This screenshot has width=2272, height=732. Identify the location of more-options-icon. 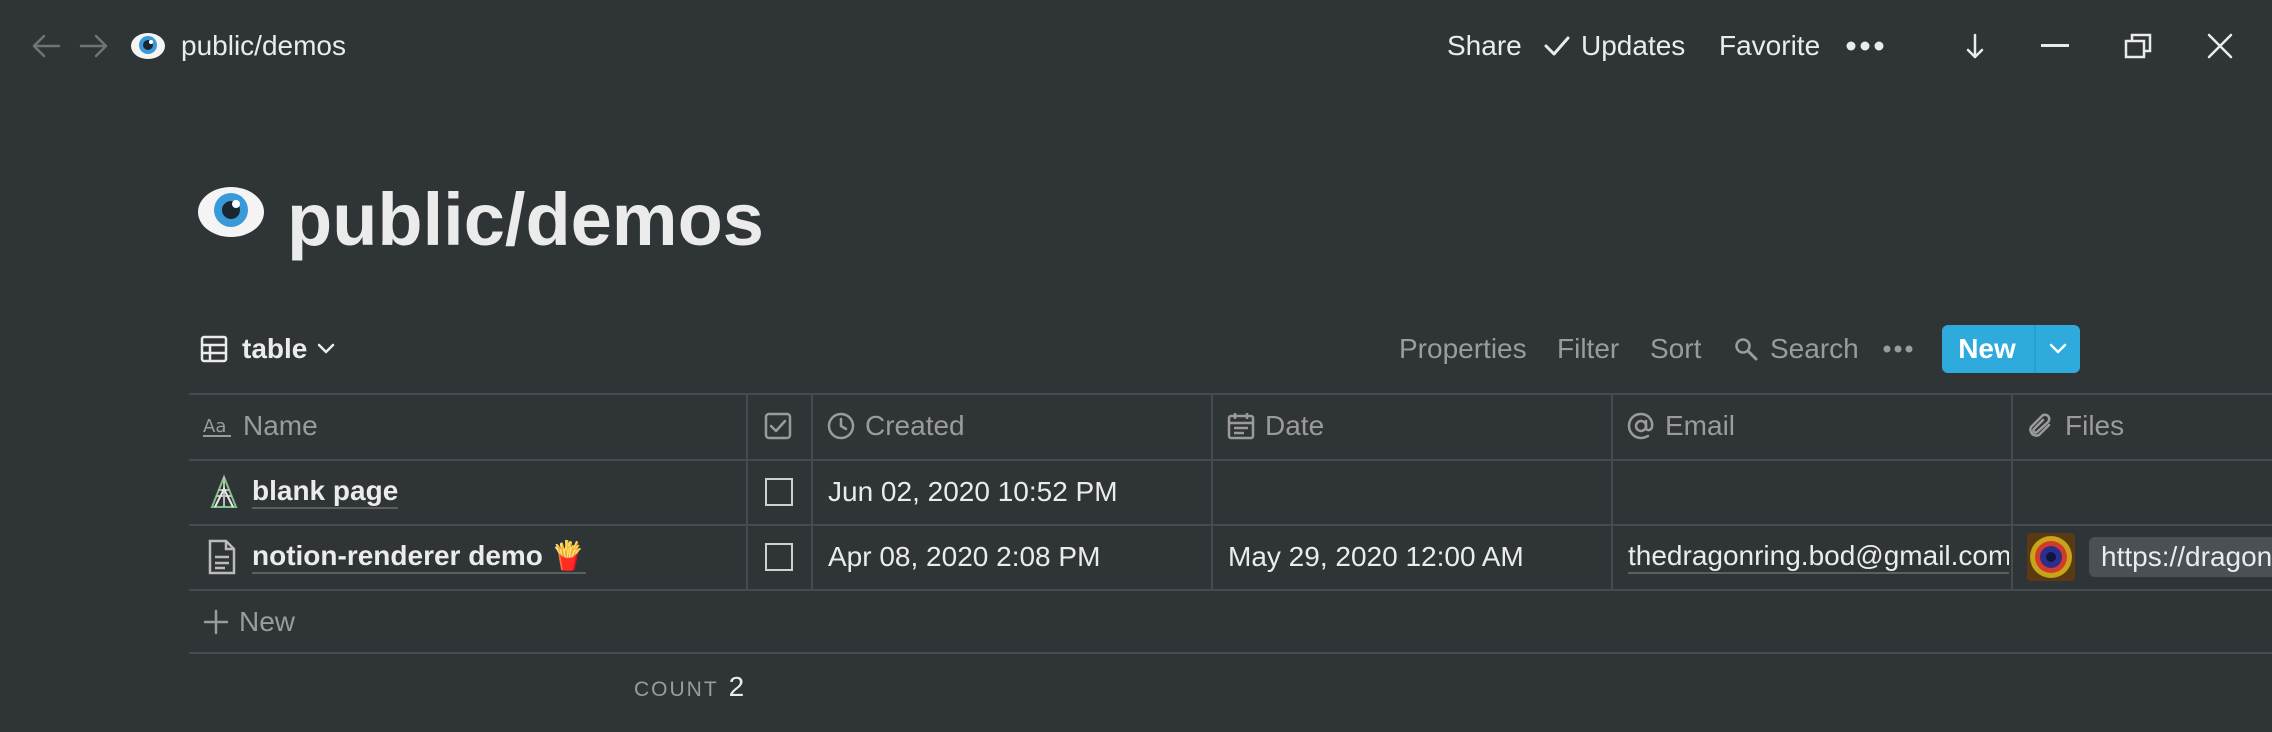
(1865, 46).